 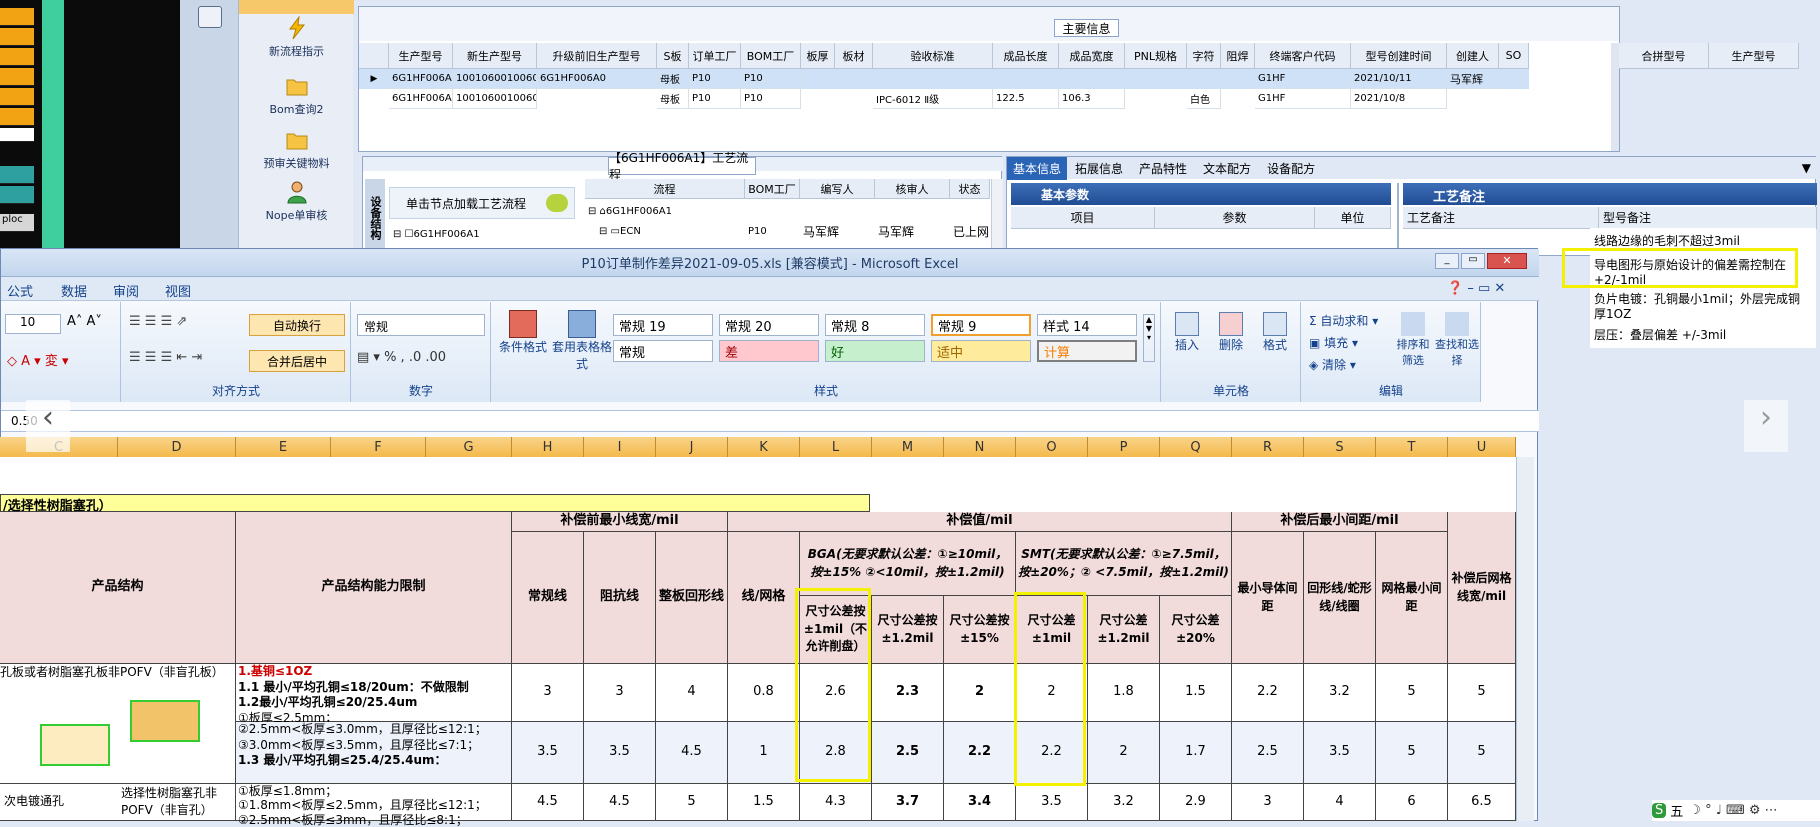 I want to click on tree-node: ⊟ ⌂ 6G1HF006A1, so click(x=665, y=211).